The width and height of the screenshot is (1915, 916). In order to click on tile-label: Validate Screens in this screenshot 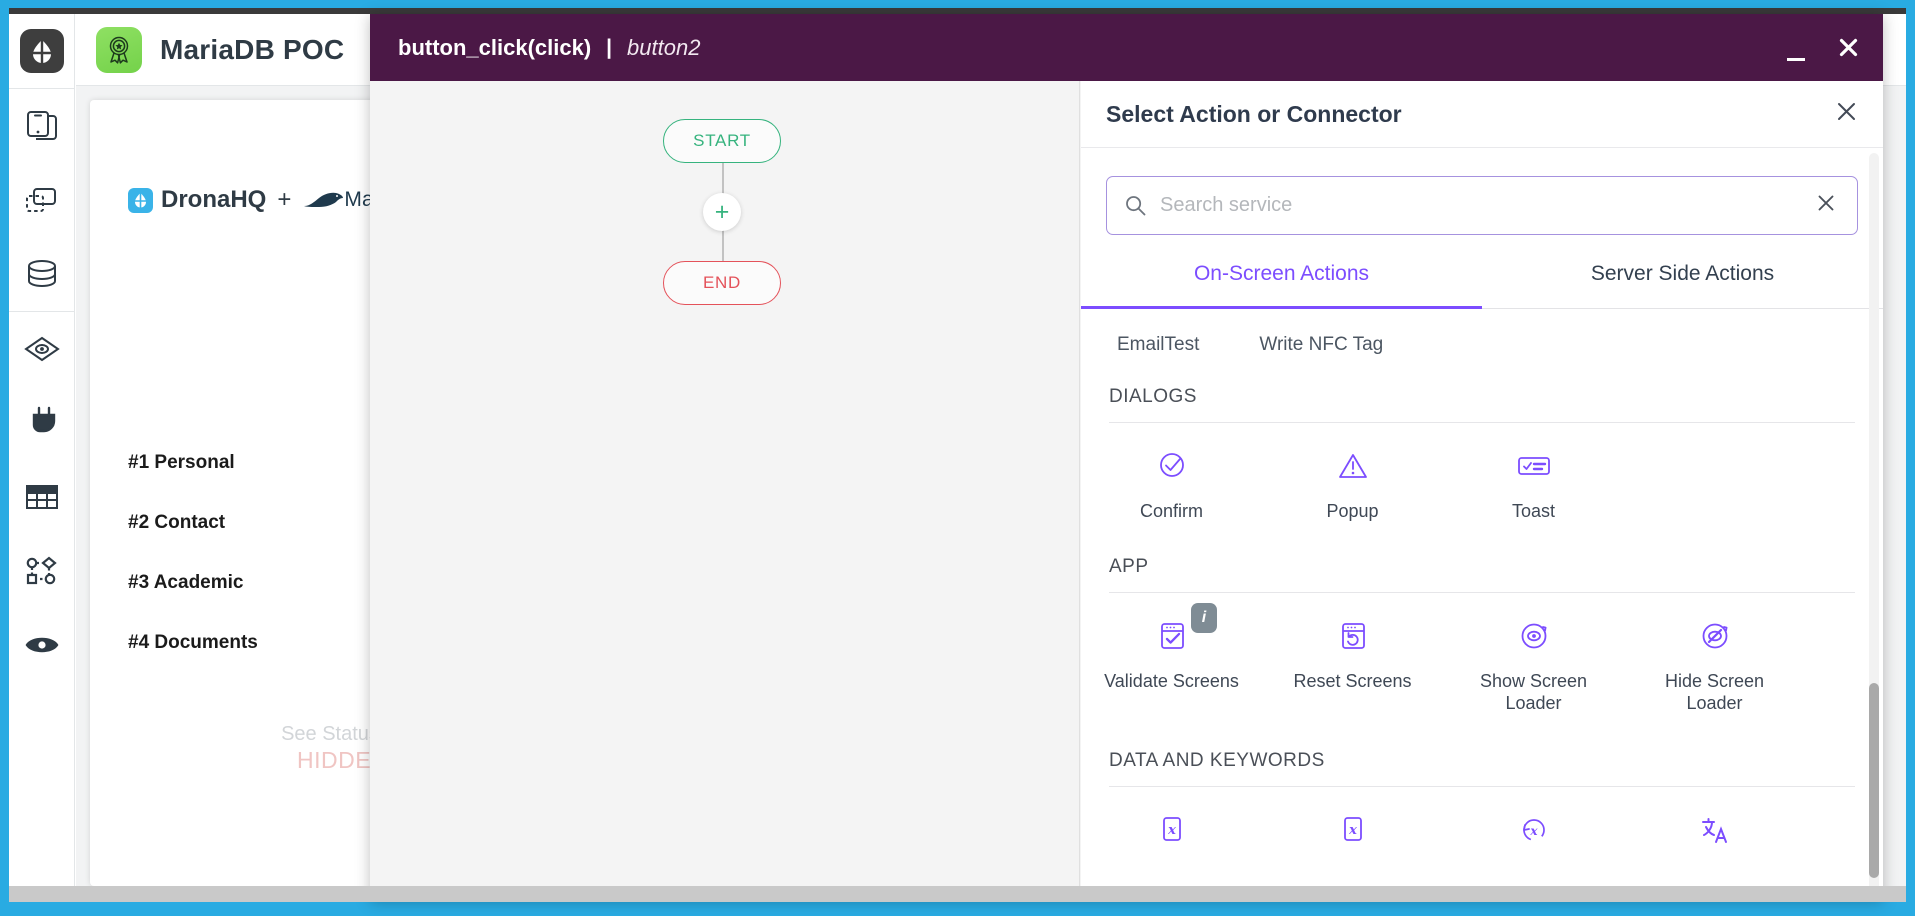, I will do `click(1171, 681)`.